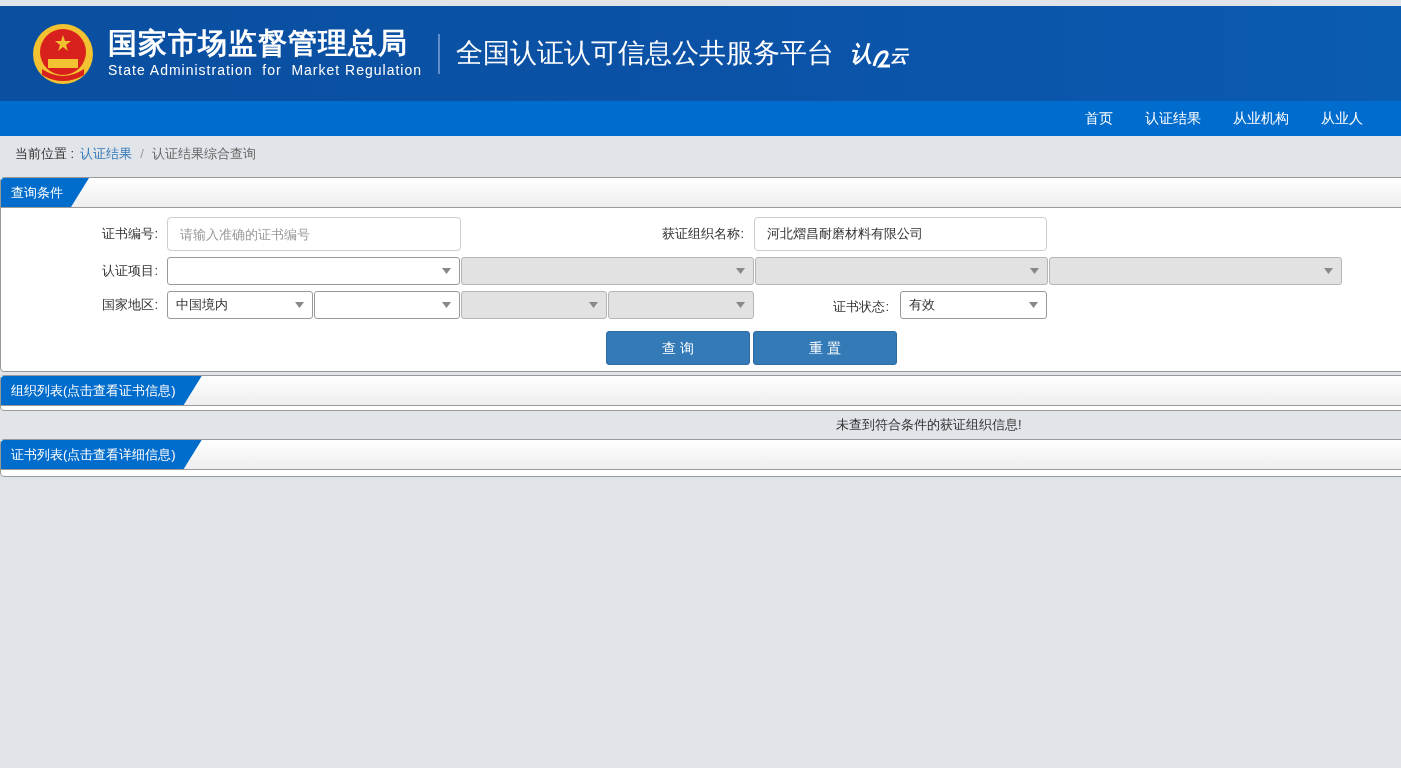 This screenshot has width=1401, height=768. I want to click on nav-link: 认证结果, so click(1173, 118).